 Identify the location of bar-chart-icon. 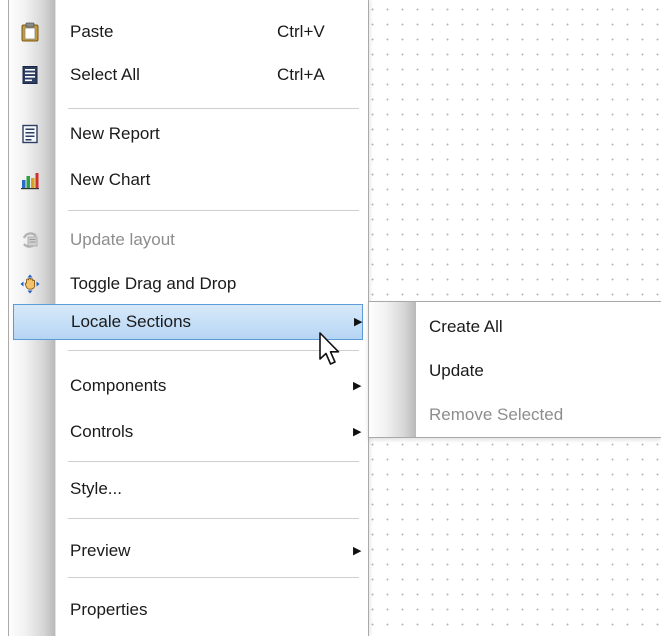
(30, 181).